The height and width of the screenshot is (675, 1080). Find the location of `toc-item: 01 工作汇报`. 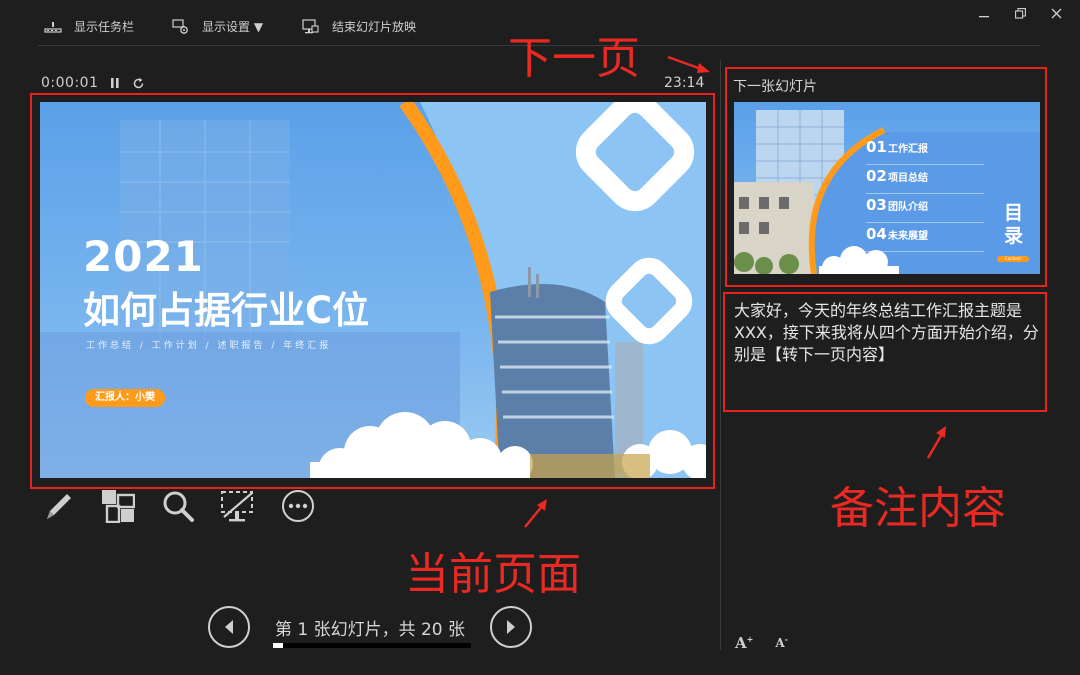

toc-item: 01 工作汇报 is located at coordinates (925, 150).